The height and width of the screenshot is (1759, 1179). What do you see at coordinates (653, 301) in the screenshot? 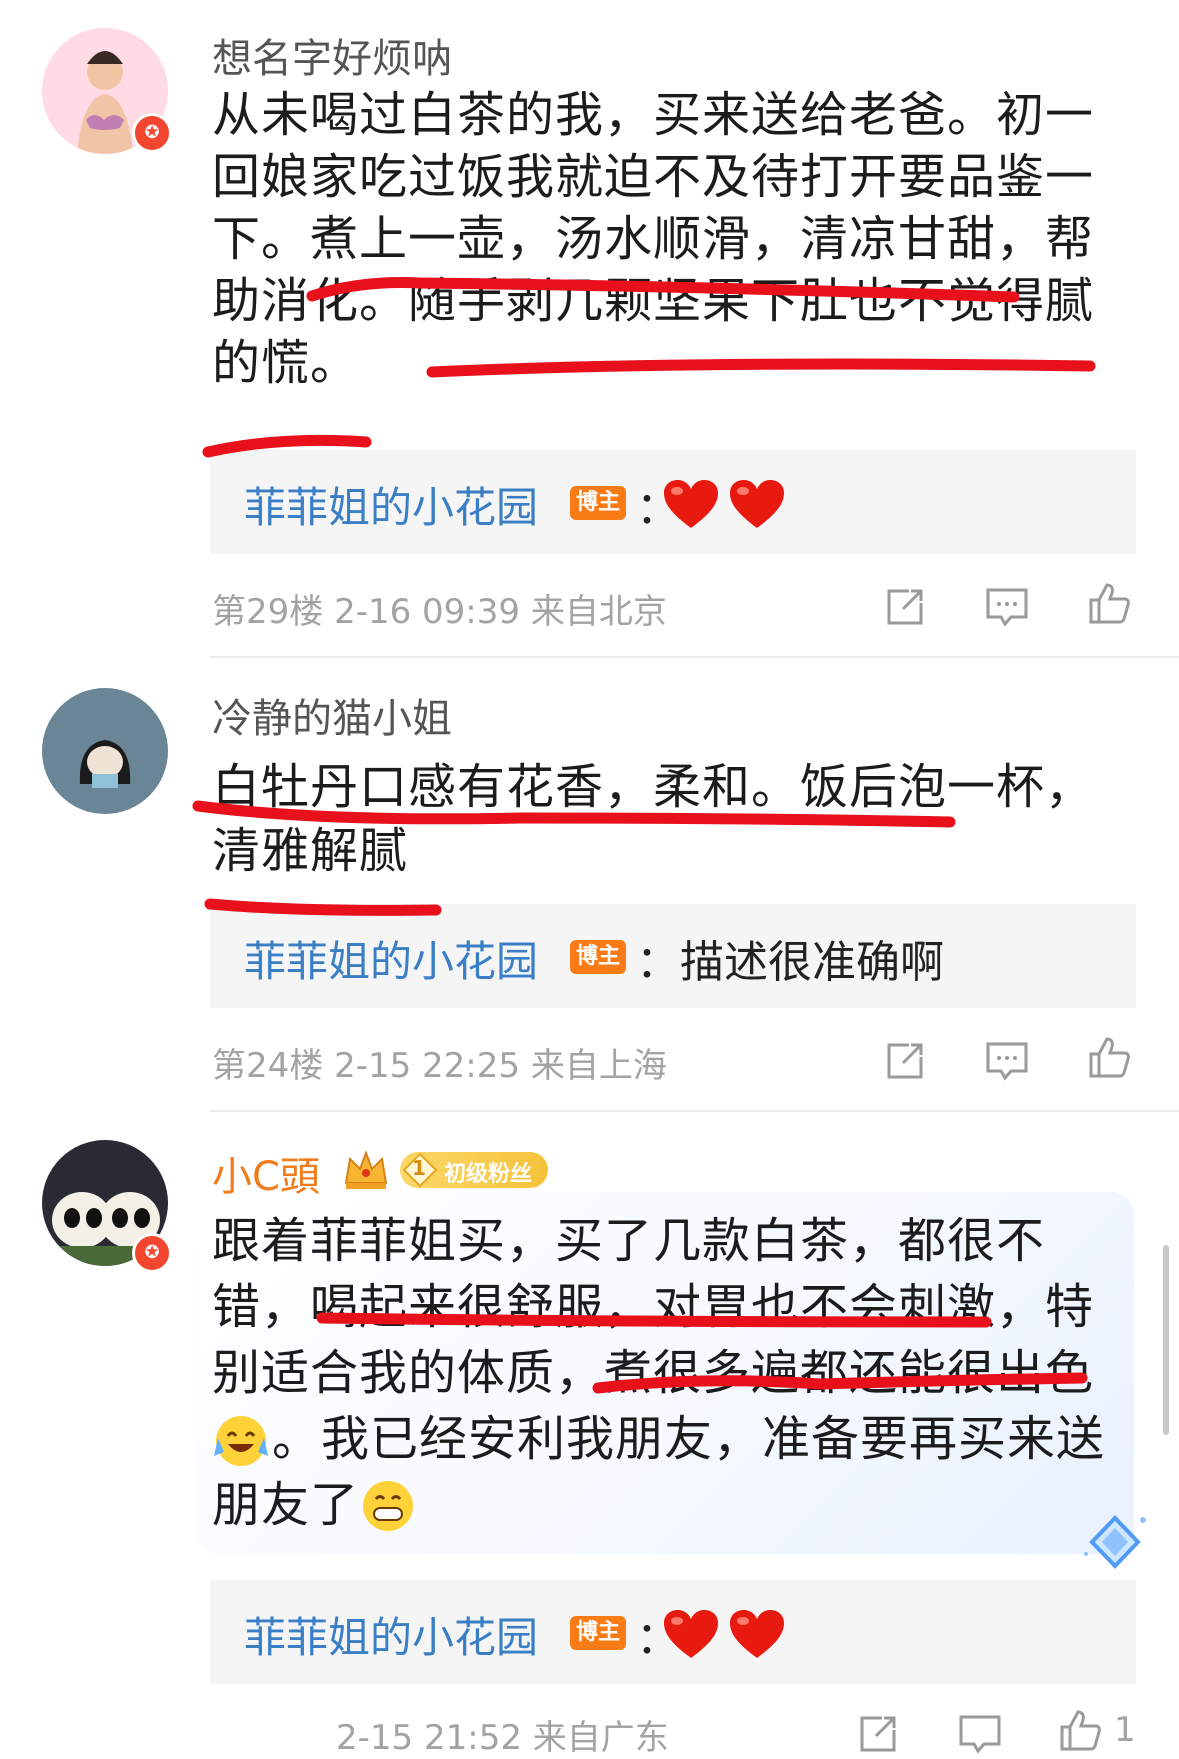
I see `comment-line: 助消化。随手剥几颗坚果下肚也不觉得腻` at bounding box center [653, 301].